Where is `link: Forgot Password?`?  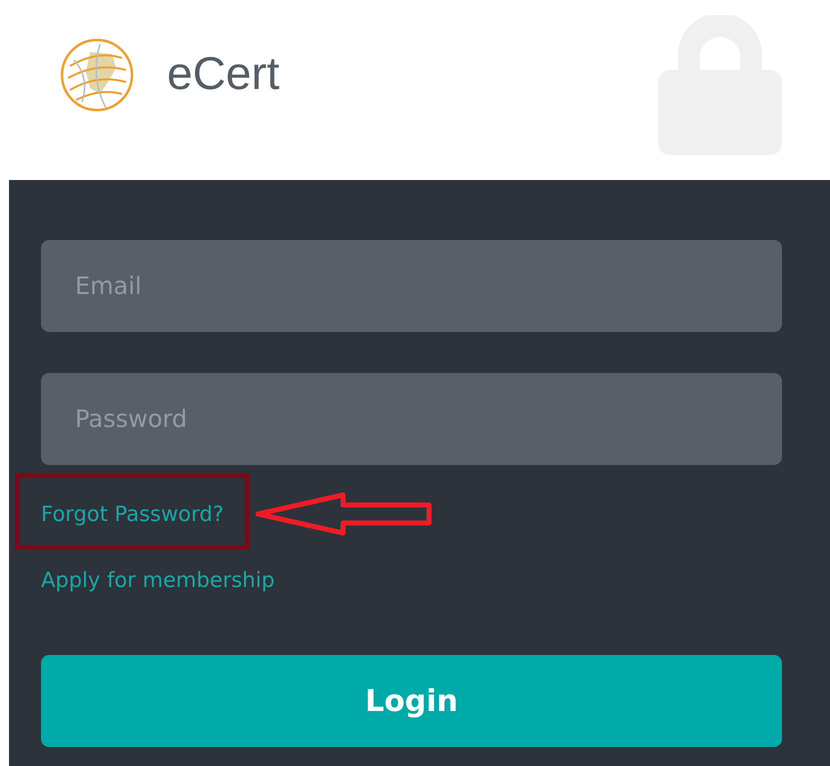 link: Forgot Password? is located at coordinates (132, 514).